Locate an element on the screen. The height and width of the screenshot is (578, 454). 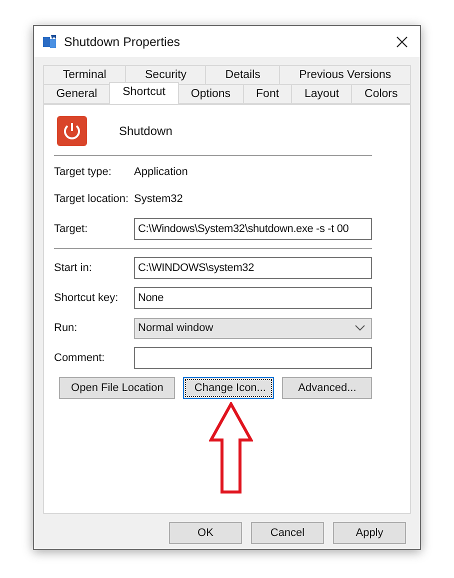
target-field: C:\Windows\System32\shutdown.exe -s -t 00 is located at coordinates (253, 229).